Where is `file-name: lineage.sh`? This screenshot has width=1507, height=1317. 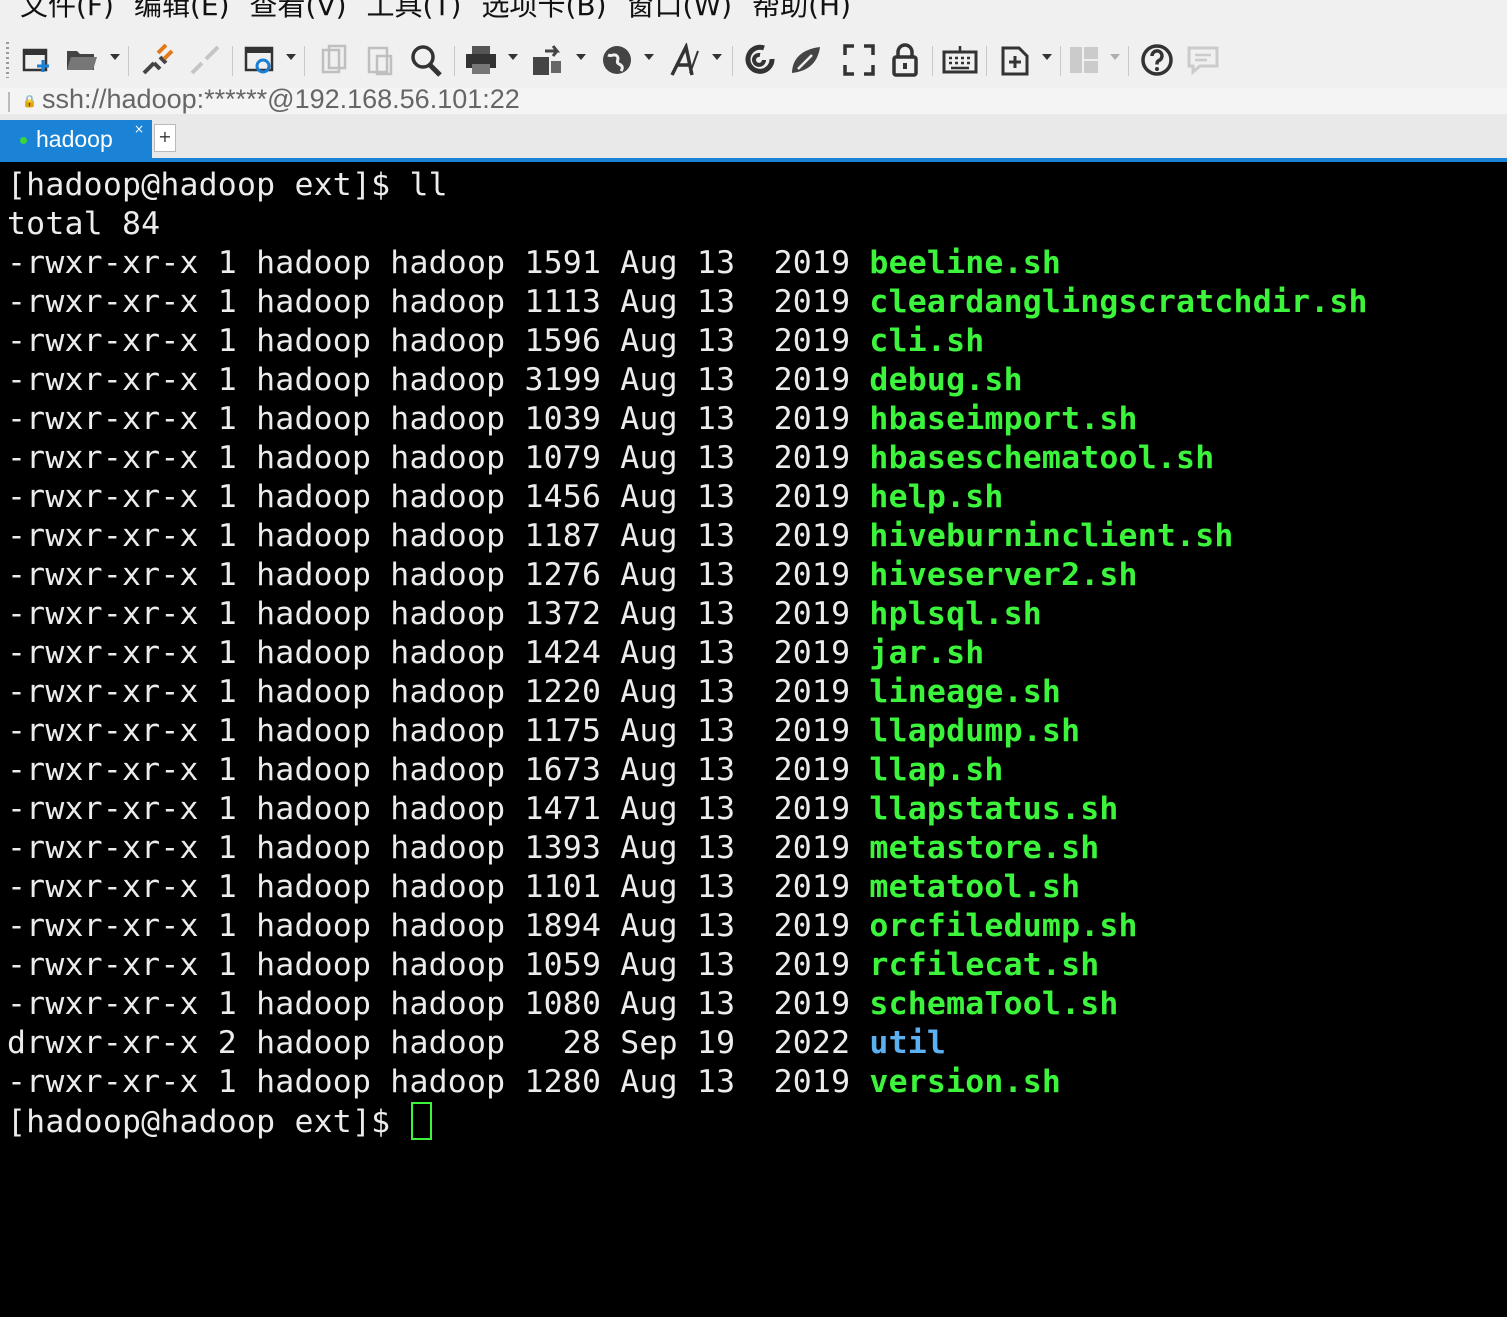 file-name: lineage.sh is located at coordinates (965, 692).